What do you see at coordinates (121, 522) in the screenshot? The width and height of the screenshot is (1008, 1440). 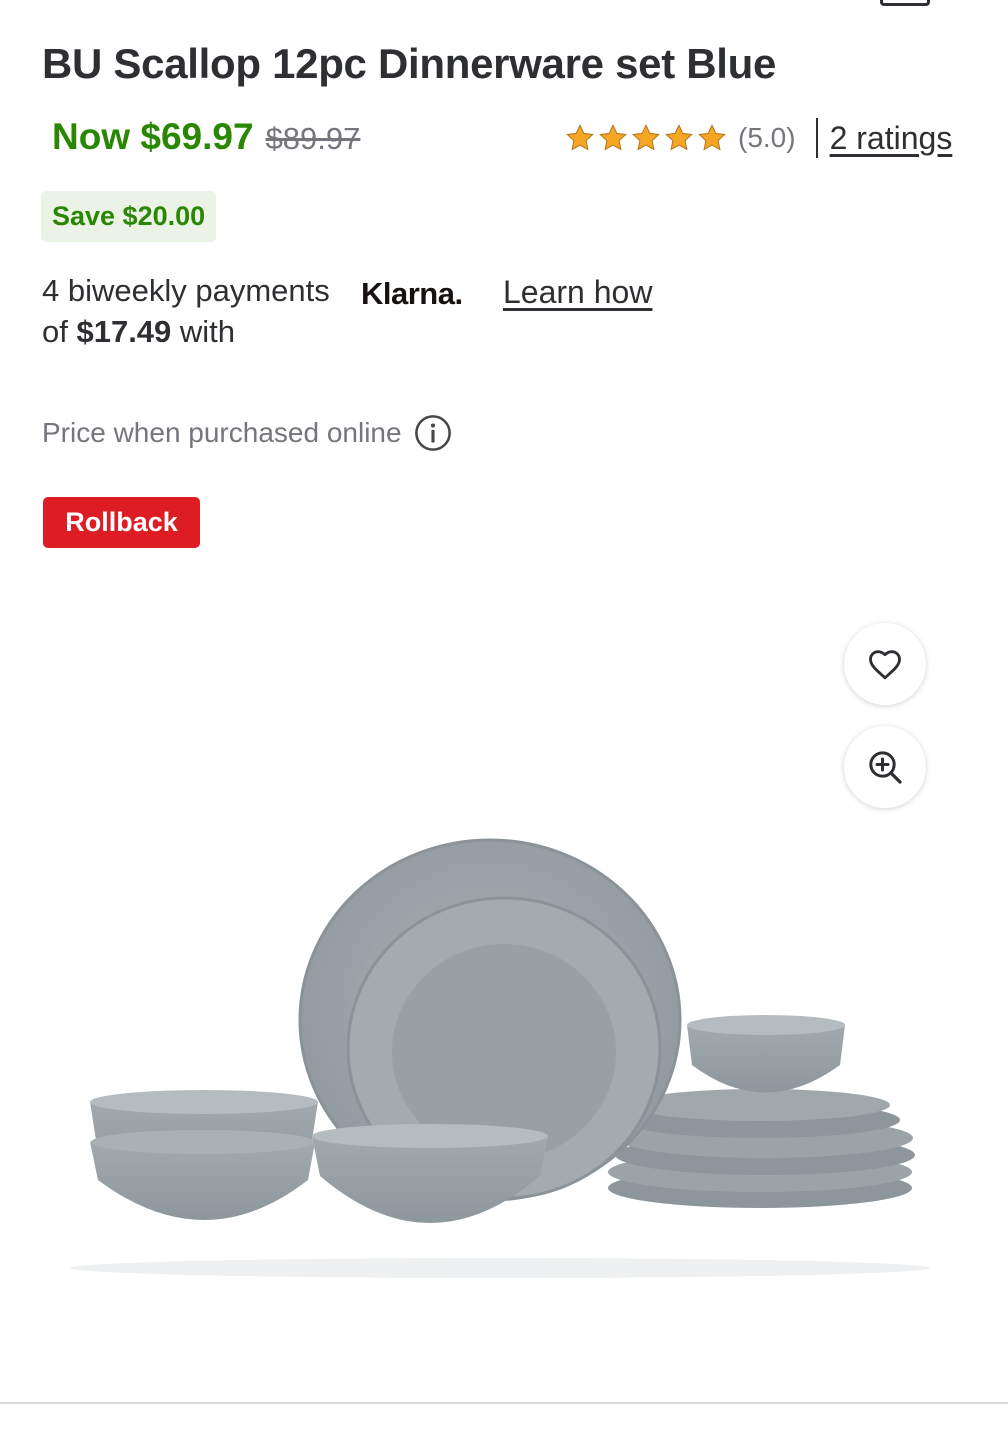 I see `rollback-badge: Rollback` at bounding box center [121, 522].